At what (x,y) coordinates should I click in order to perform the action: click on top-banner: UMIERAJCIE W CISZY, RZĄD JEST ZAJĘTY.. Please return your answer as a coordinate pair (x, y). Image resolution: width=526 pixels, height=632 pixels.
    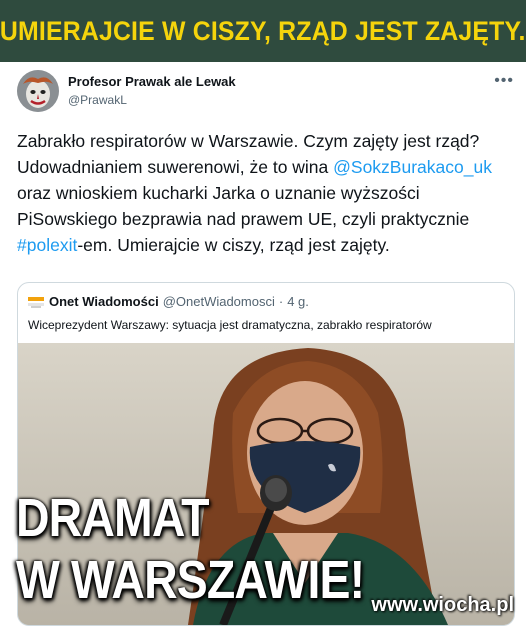
    Looking at the image, I should click on (263, 31).